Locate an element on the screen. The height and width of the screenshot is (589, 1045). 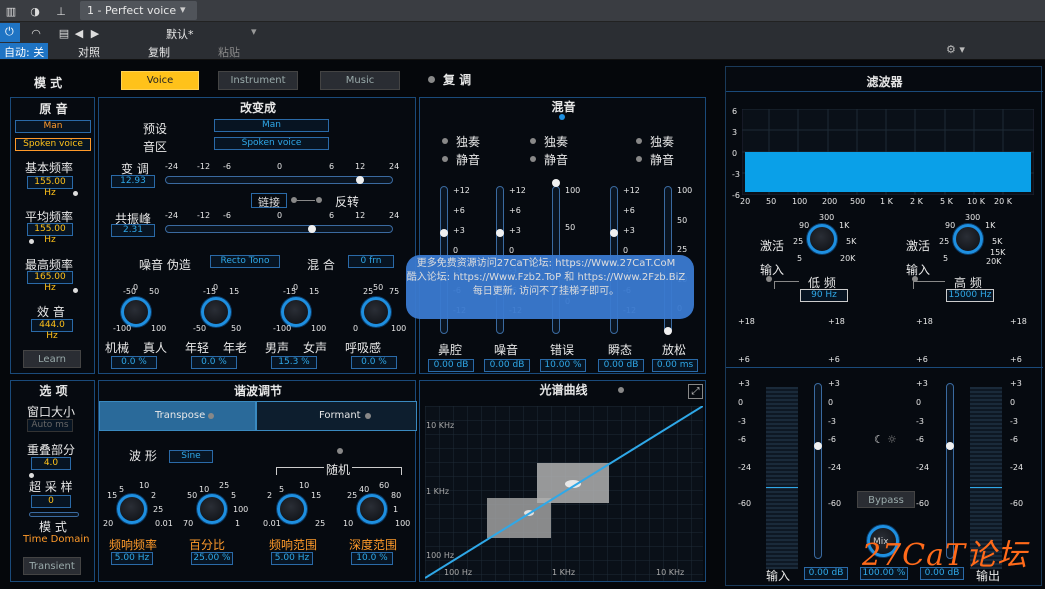
gear-icon: ⚙ ▾ is located at coordinates (955, 49).